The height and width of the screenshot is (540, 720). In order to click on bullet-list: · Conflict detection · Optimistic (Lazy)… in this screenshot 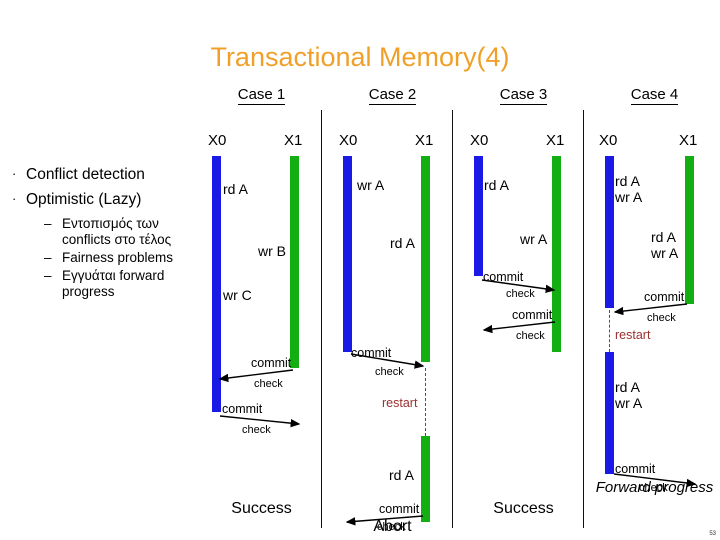, I will do `click(104, 234)`.